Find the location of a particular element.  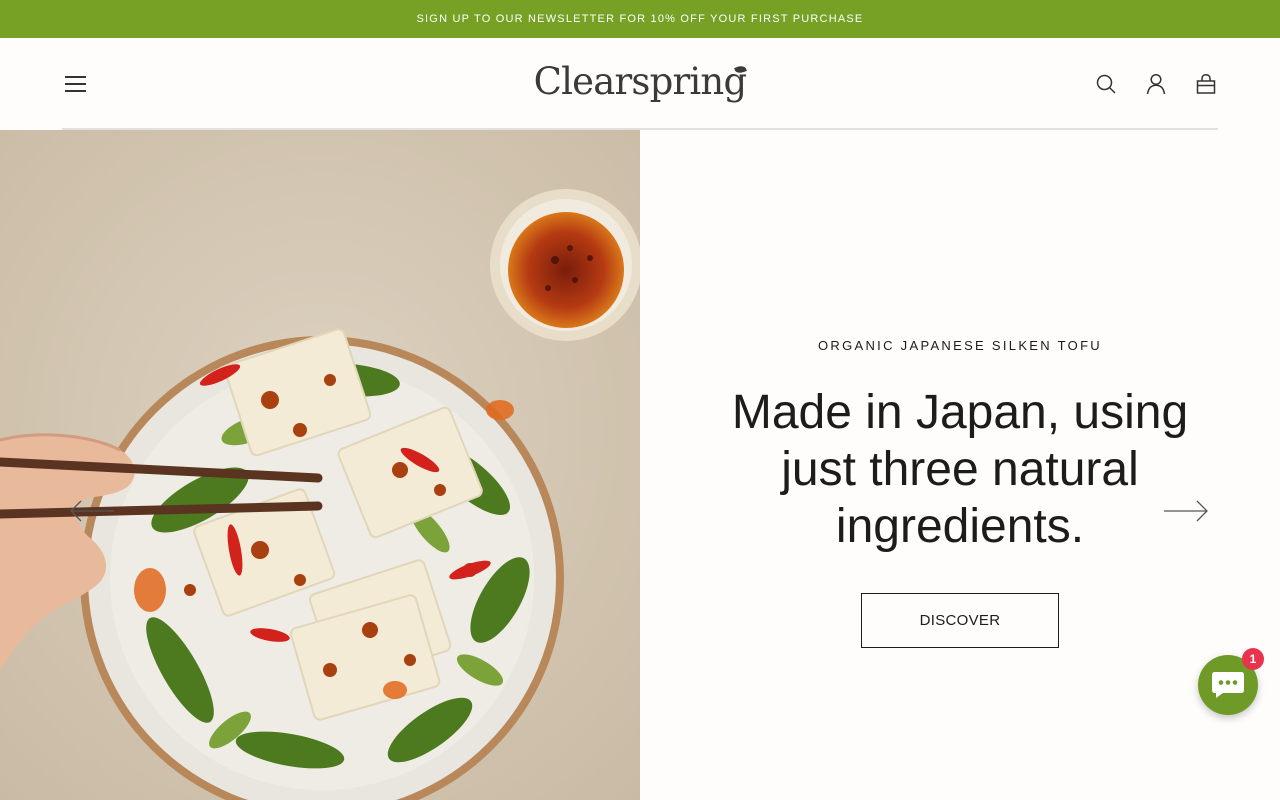

menu-icon is located at coordinates (76, 84).